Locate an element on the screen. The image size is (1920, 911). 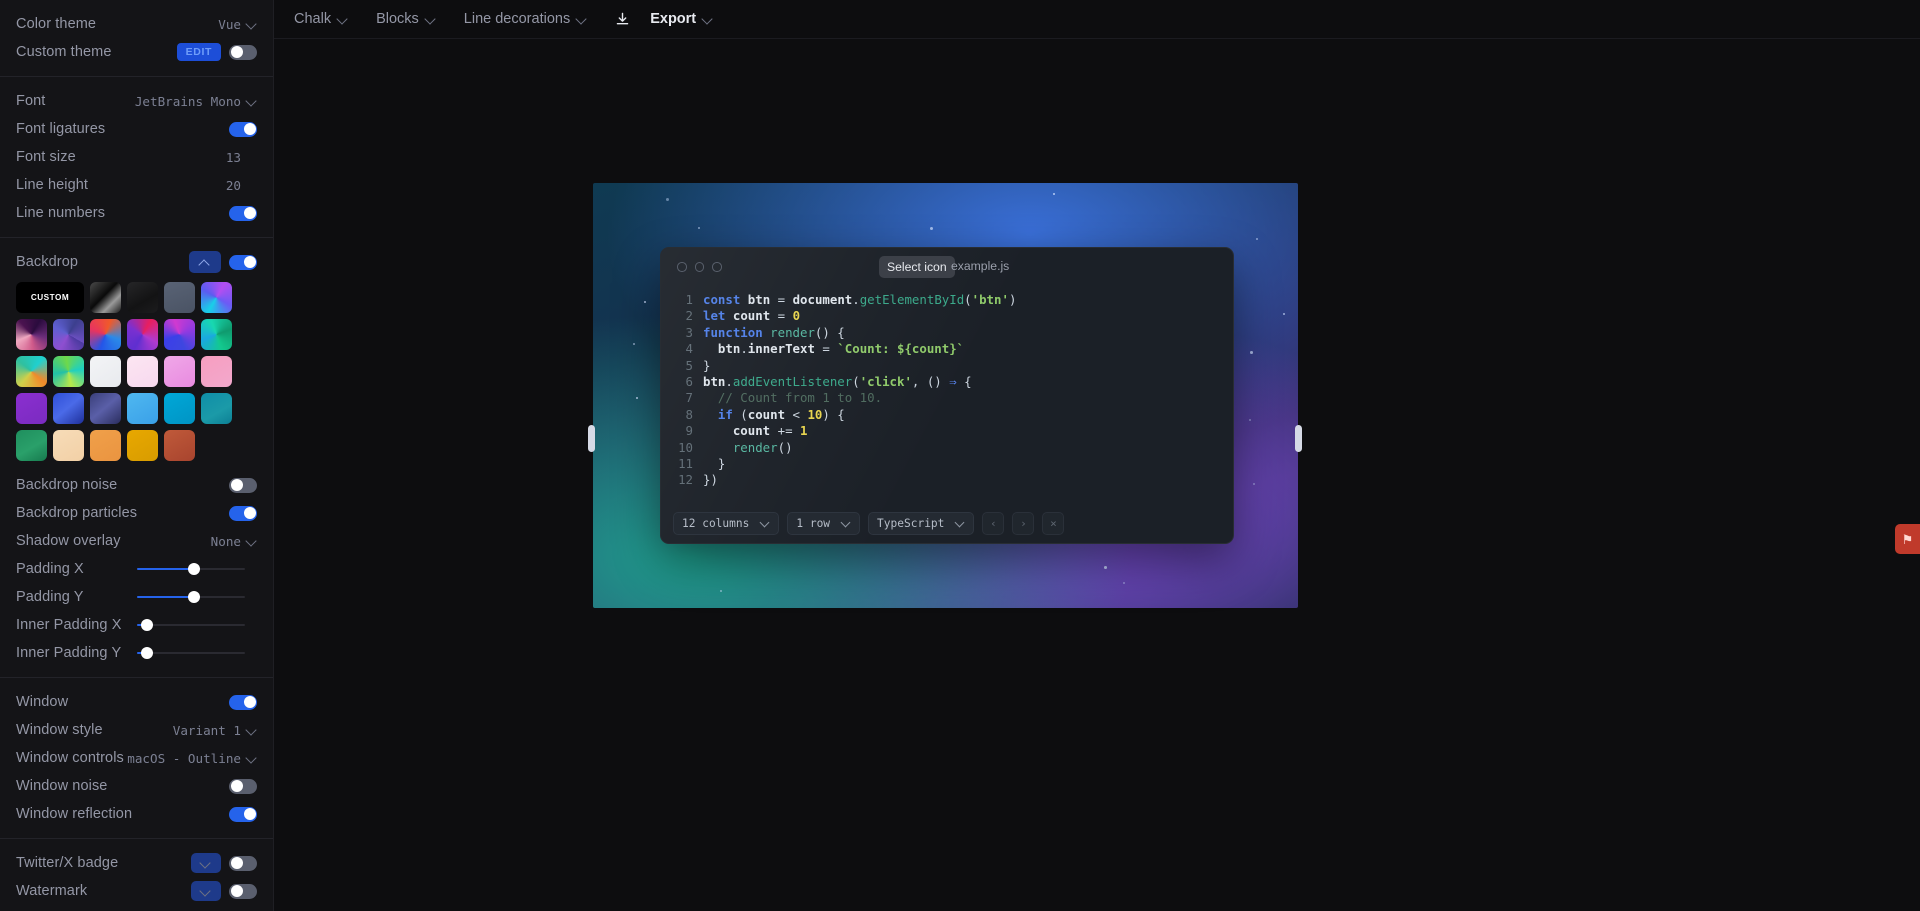
download-button is located at coordinates (618, 19).